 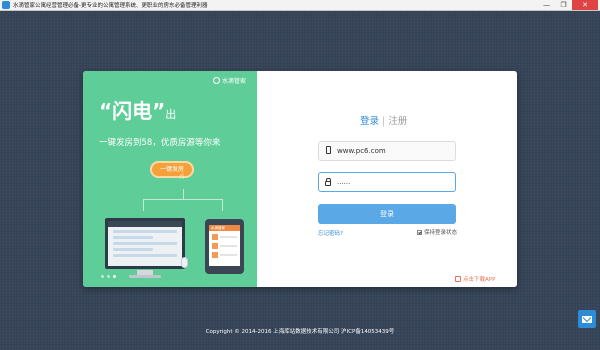 I want to click on phone-field, so click(x=387, y=151).